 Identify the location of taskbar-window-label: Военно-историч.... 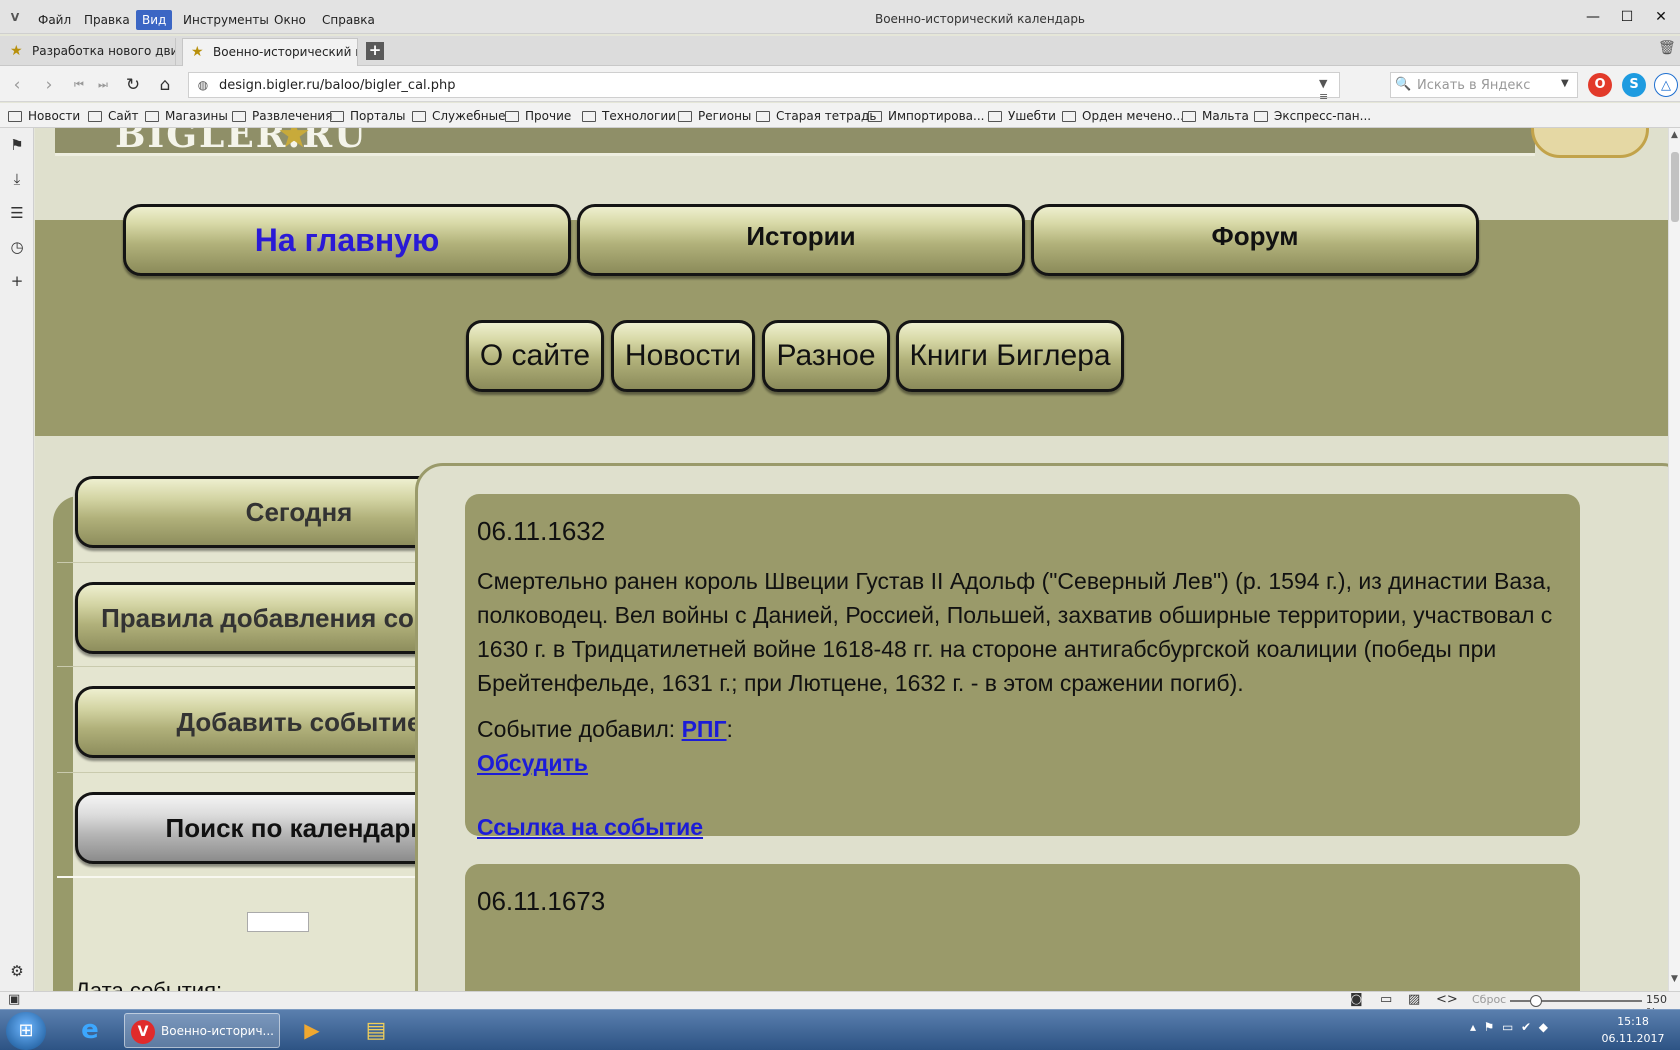
(217, 1031).